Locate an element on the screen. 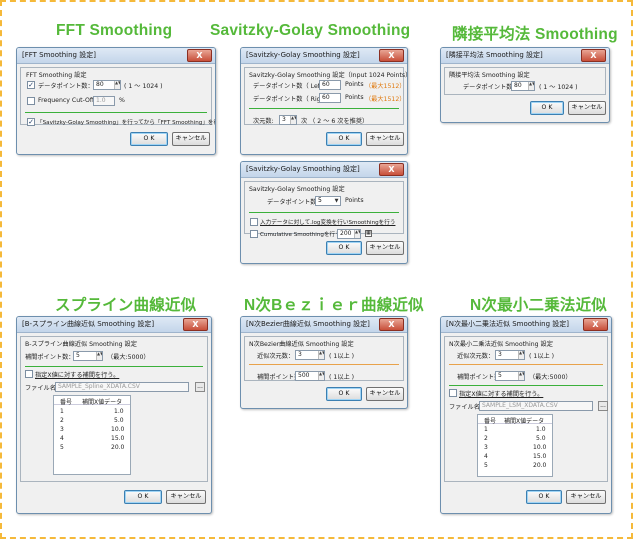 This screenshot has height=539, width=633. sg2-cumulative-spinner: ▲▼ is located at coordinates (357, 234).